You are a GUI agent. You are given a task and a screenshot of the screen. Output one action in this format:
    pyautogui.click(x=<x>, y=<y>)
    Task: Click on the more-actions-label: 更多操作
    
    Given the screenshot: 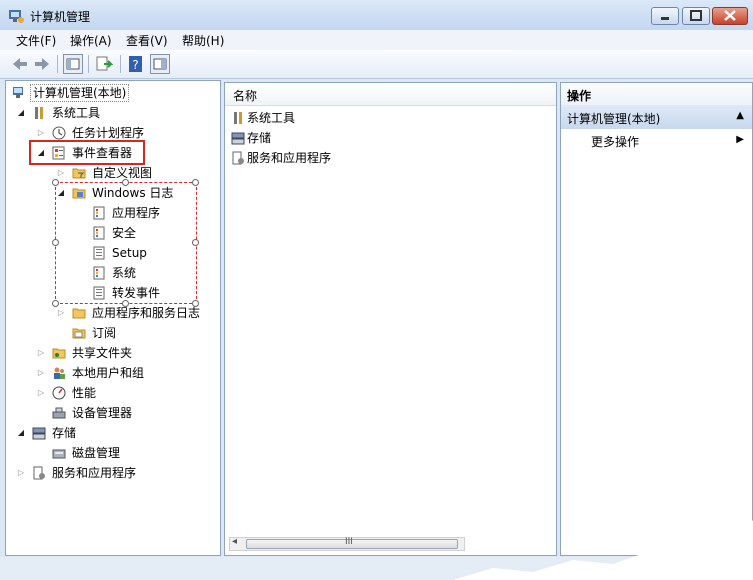 What is the action you would take?
    pyautogui.click(x=615, y=142)
    